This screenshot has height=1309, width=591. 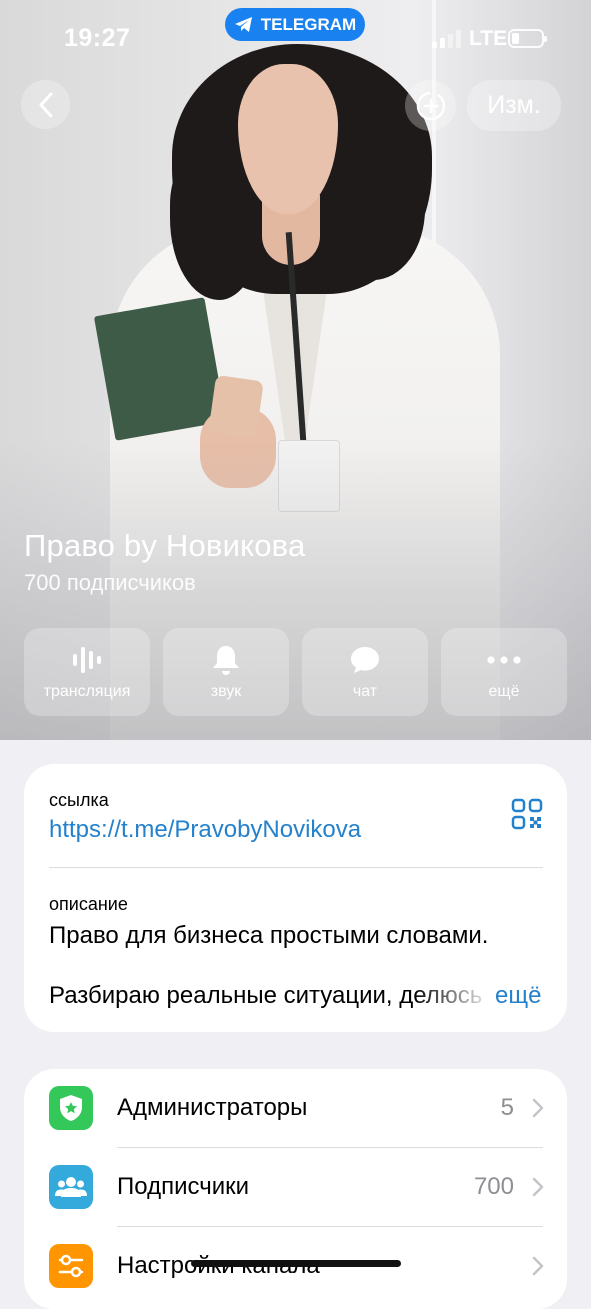 What do you see at coordinates (243, 24) in the screenshot?
I see `telegram-plane-icon` at bounding box center [243, 24].